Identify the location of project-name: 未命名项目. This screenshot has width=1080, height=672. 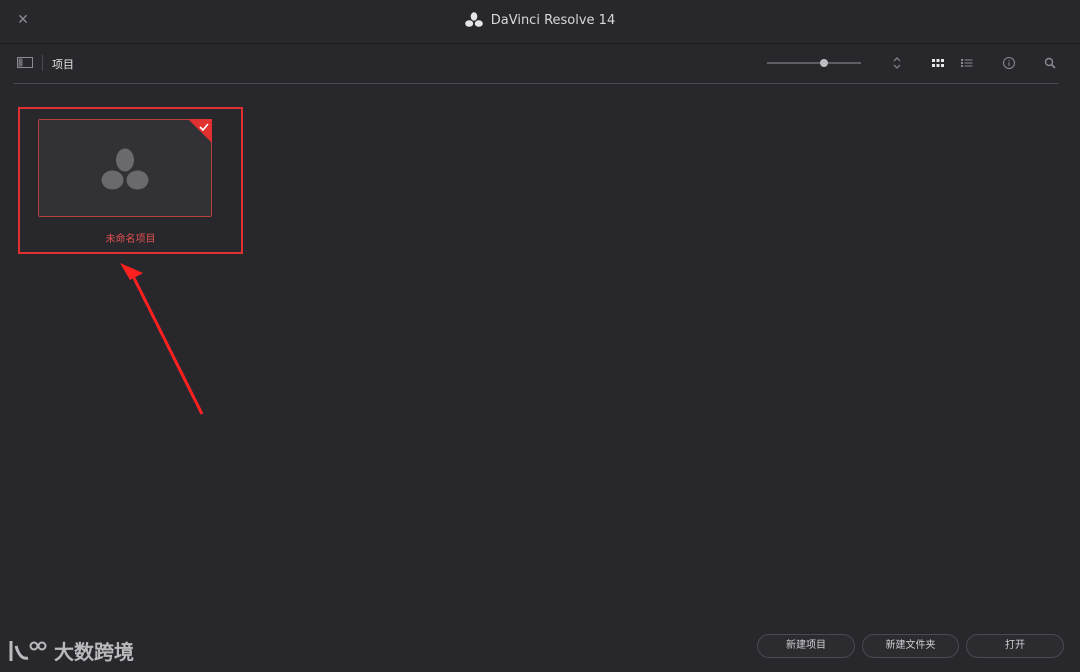
(130, 237).